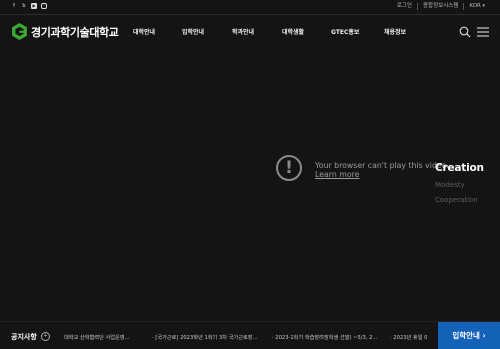 The width and height of the screenshot is (500, 349). I want to click on utility-bar: f b ▶ ◦ 로그인 종합정보시스템 KOR, so click(250, 7).